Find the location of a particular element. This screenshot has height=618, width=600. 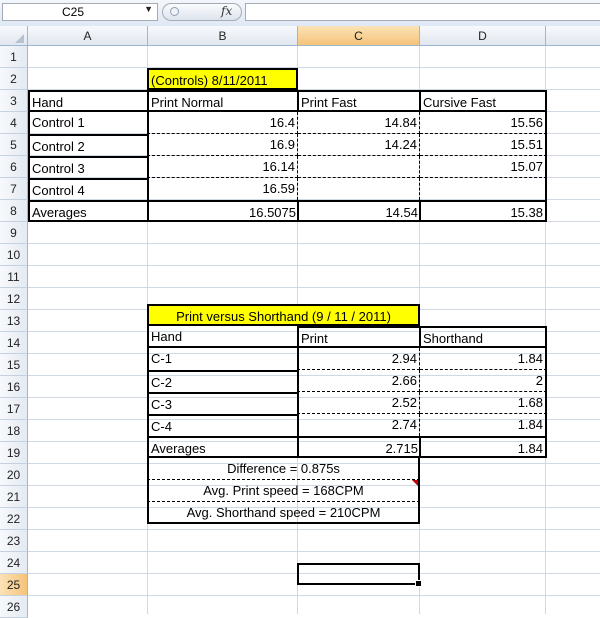

function-controls: fx is located at coordinates (202, 12).